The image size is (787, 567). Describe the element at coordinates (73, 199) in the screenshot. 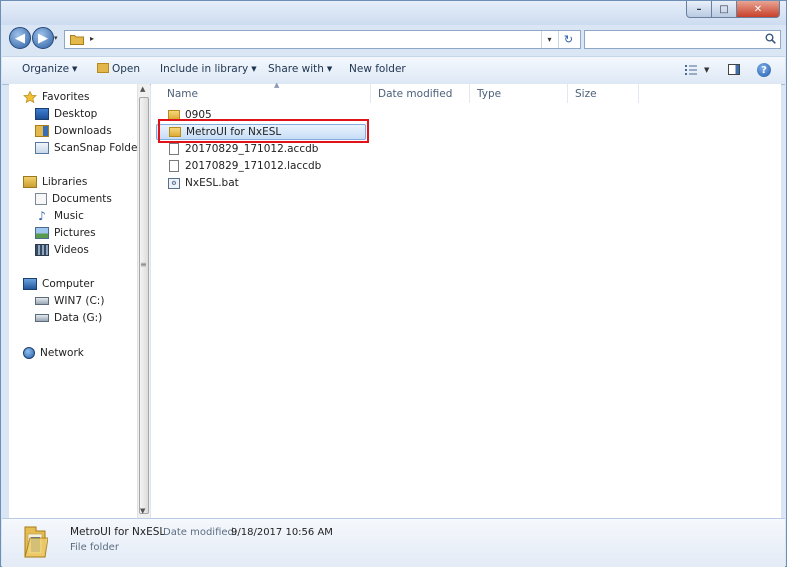

I see `sidebar-item-documents: Documents` at that location.